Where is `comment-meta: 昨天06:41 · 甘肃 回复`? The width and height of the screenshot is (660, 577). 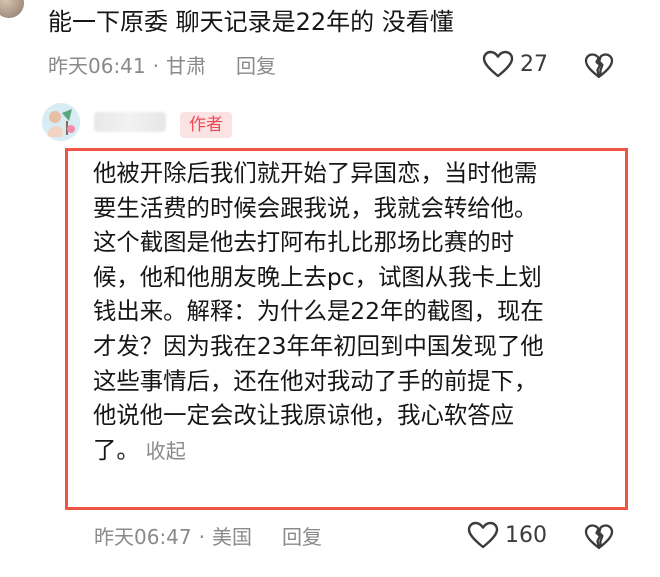 comment-meta: 昨天06:41 · 甘肃 回复 is located at coordinates (162, 66).